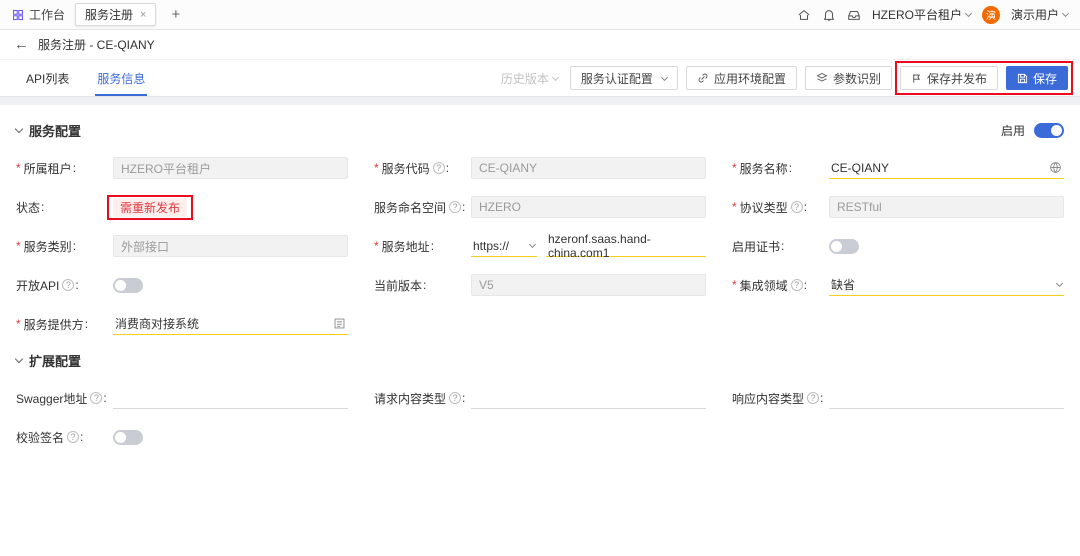 The height and width of the screenshot is (556, 1080). What do you see at coordinates (157, 324) in the screenshot?
I see `provider-value: 消费商对接系统` at bounding box center [157, 324].